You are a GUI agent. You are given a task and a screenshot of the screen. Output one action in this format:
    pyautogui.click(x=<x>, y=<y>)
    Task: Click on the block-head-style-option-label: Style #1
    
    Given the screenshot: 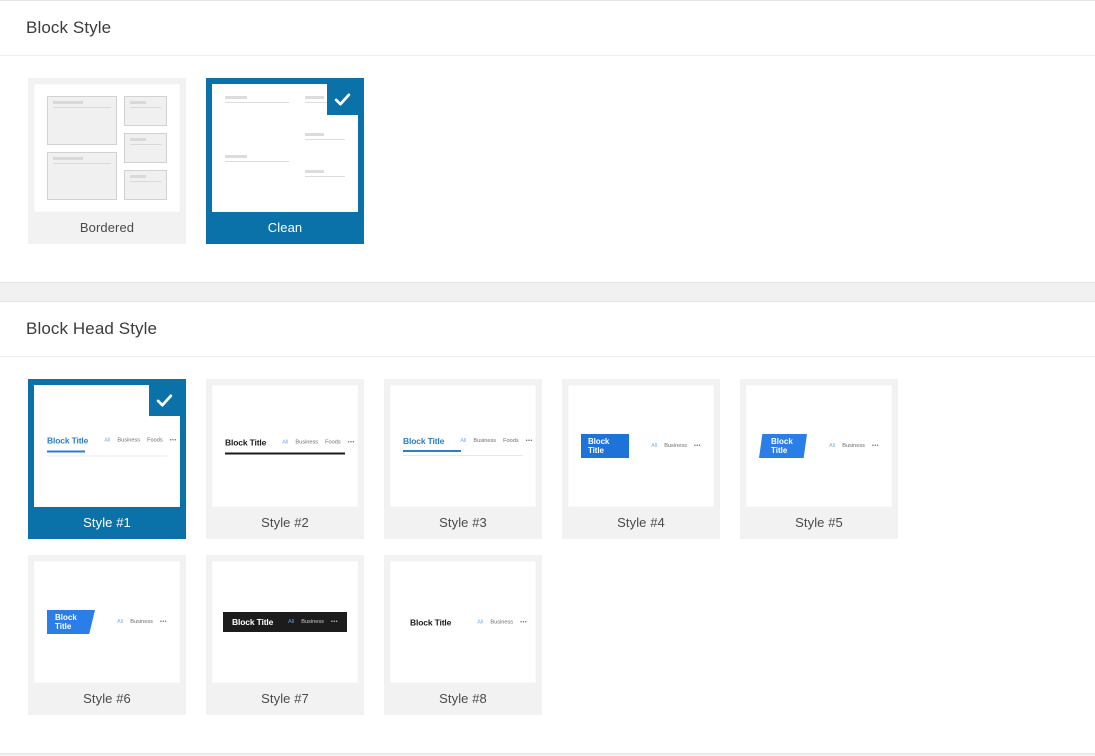 What is the action you would take?
    pyautogui.click(x=107, y=522)
    